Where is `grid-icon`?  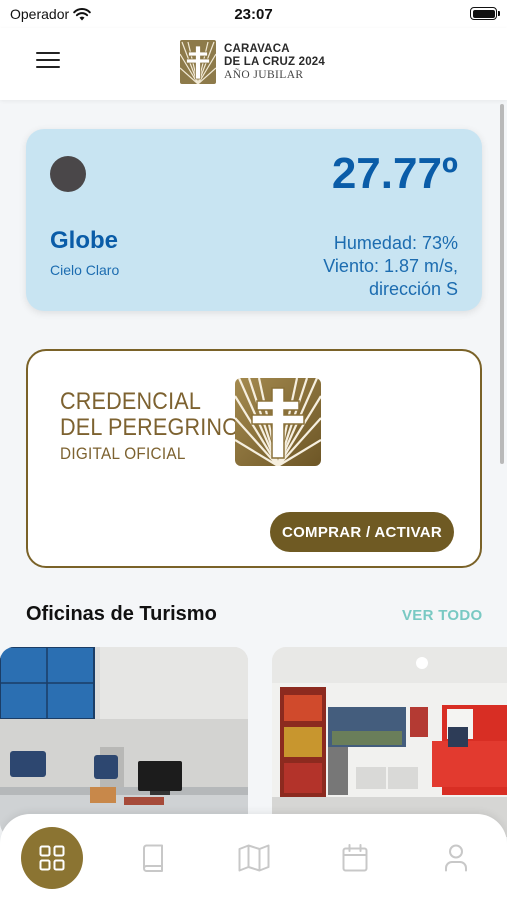 grid-icon is located at coordinates (52, 858).